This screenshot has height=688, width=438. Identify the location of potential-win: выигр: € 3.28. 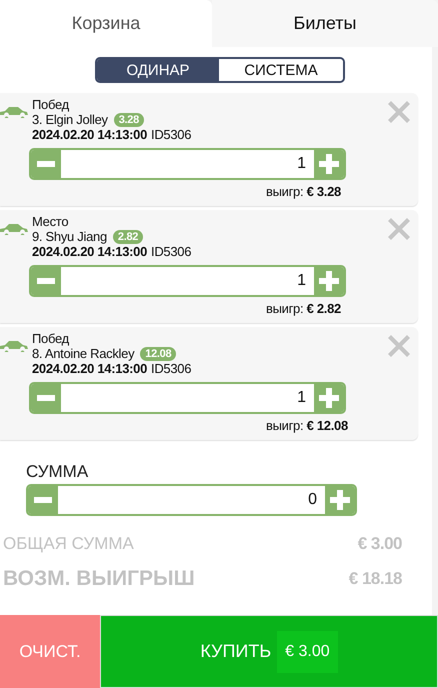
(303, 191).